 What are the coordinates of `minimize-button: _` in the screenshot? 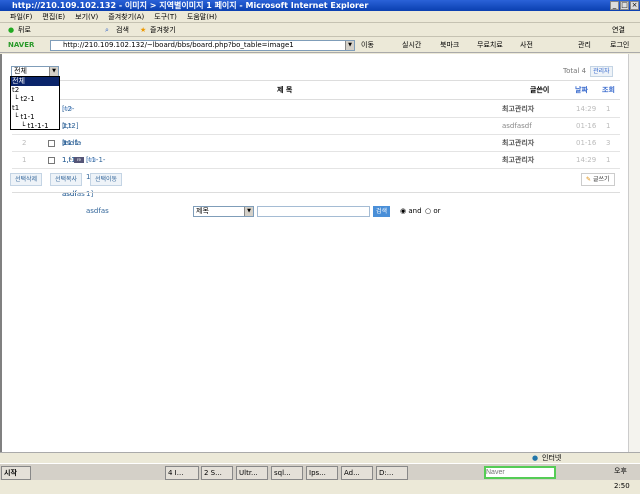 It's located at (614, 5).